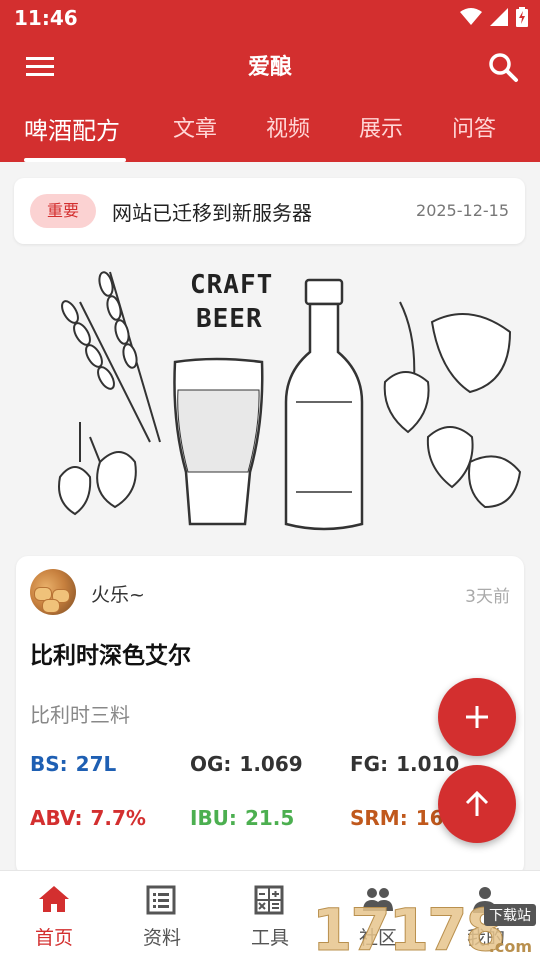 The height and width of the screenshot is (960, 540). What do you see at coordinates (73, 764) in the screenshot?
I see `stat-bs: BS: 27L` at bounding box center [73, 764].